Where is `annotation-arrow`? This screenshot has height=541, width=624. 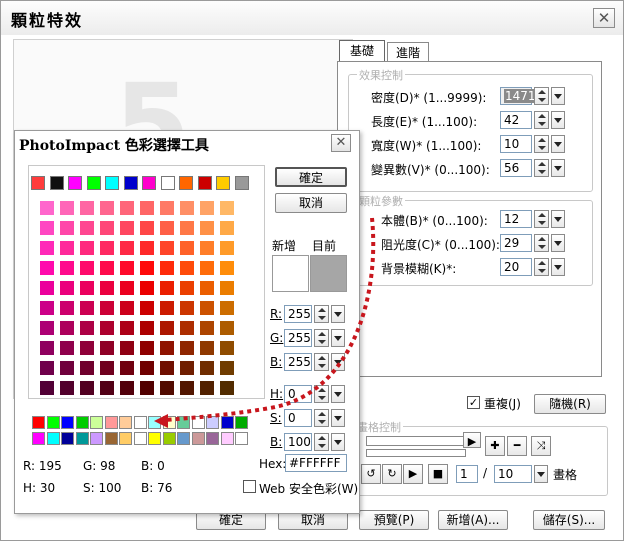
annotation-arrow is located at coordinates (265, 322).